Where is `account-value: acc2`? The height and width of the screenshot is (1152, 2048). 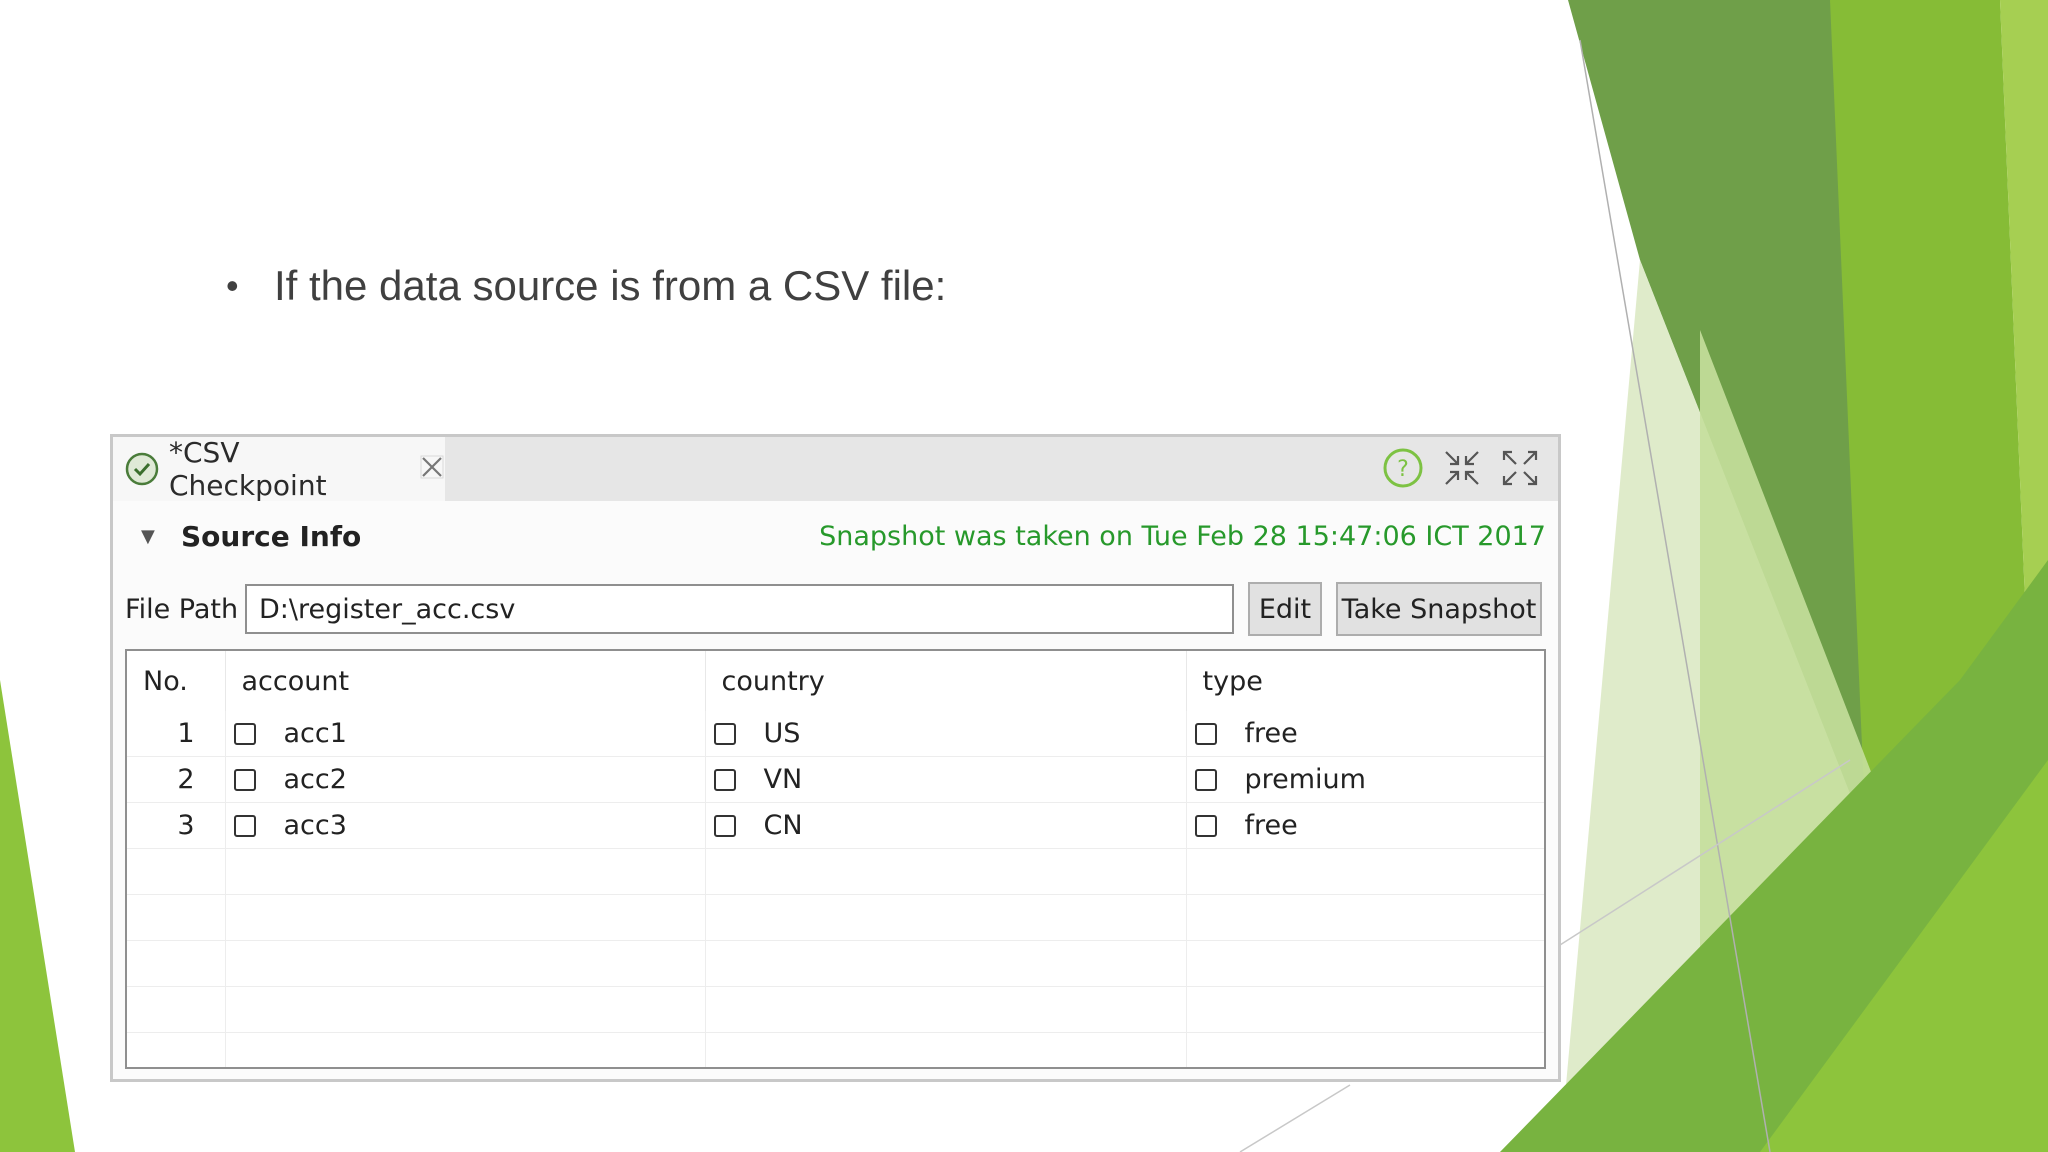 account-value: acc2 is located at coordinates (315, 779).